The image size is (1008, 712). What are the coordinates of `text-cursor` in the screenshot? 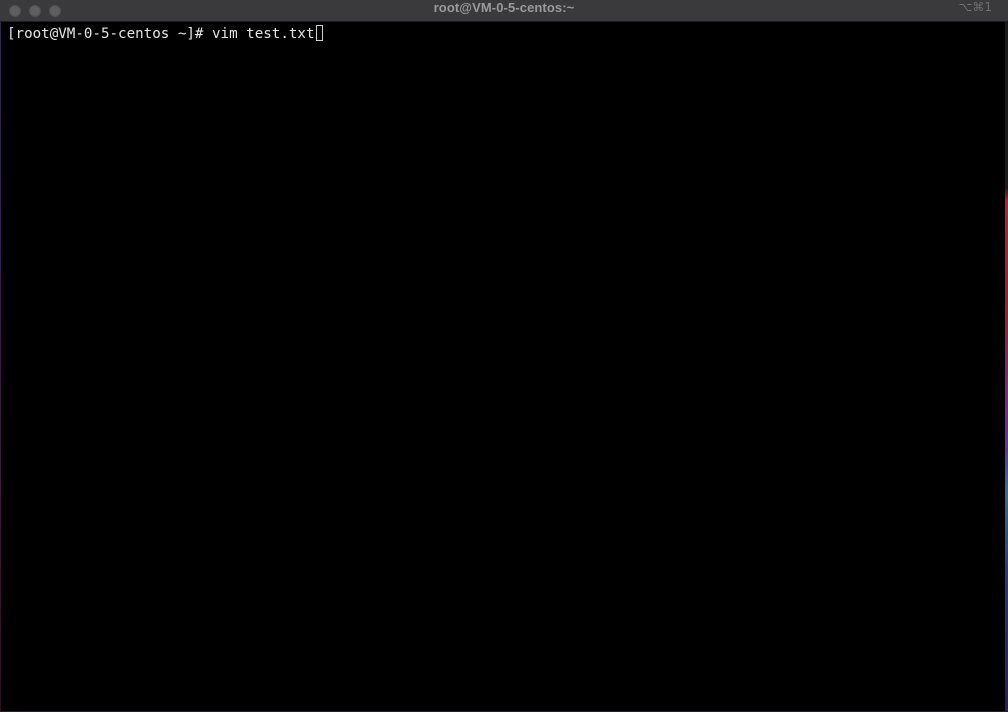 It's located at (319, 33).